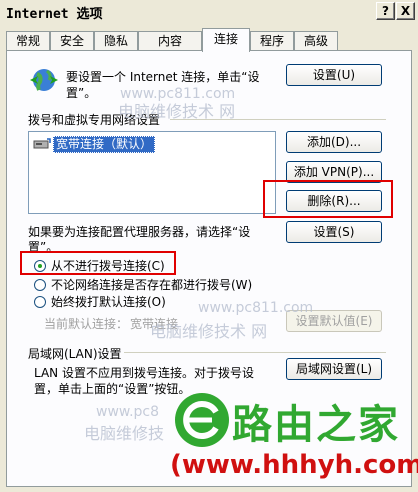 This screenshot has width=418, height=492. I want to click on internet-globe-icon, so click(44, 80).